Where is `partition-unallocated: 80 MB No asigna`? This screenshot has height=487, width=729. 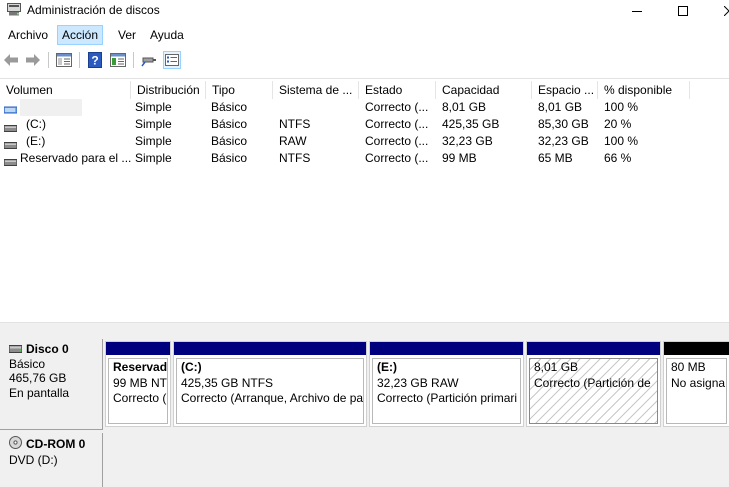
partition-unallocated: 80 MB No asigna is located at coordinates (696, 384).